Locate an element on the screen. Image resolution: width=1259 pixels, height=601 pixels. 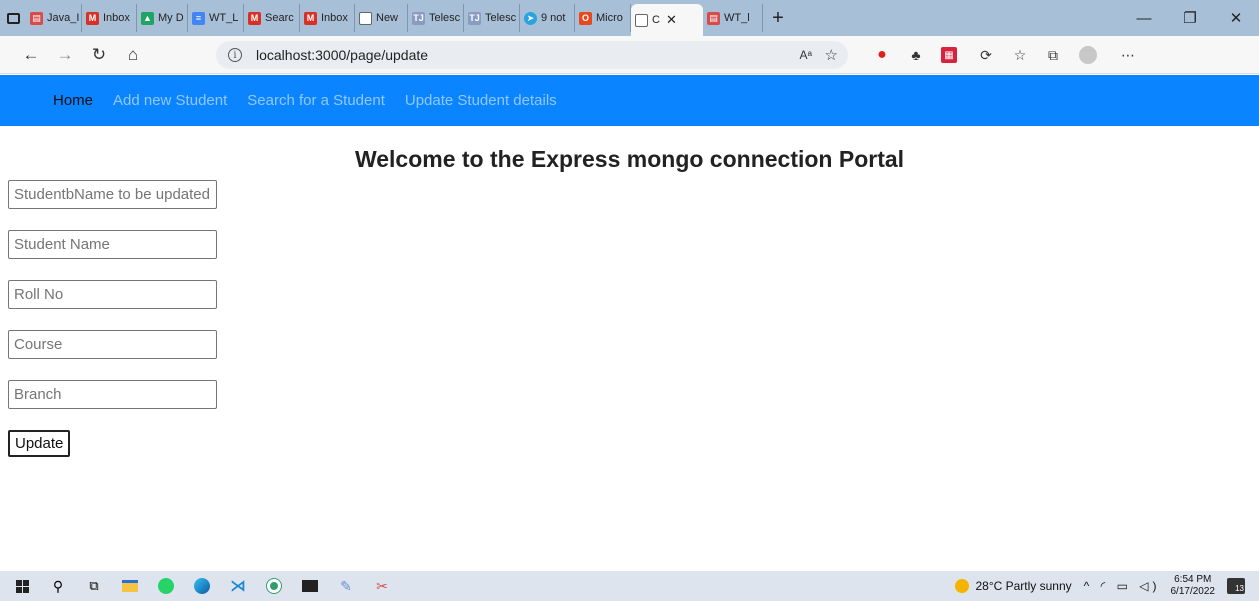
branch-input is located at coordinates (112, 394).